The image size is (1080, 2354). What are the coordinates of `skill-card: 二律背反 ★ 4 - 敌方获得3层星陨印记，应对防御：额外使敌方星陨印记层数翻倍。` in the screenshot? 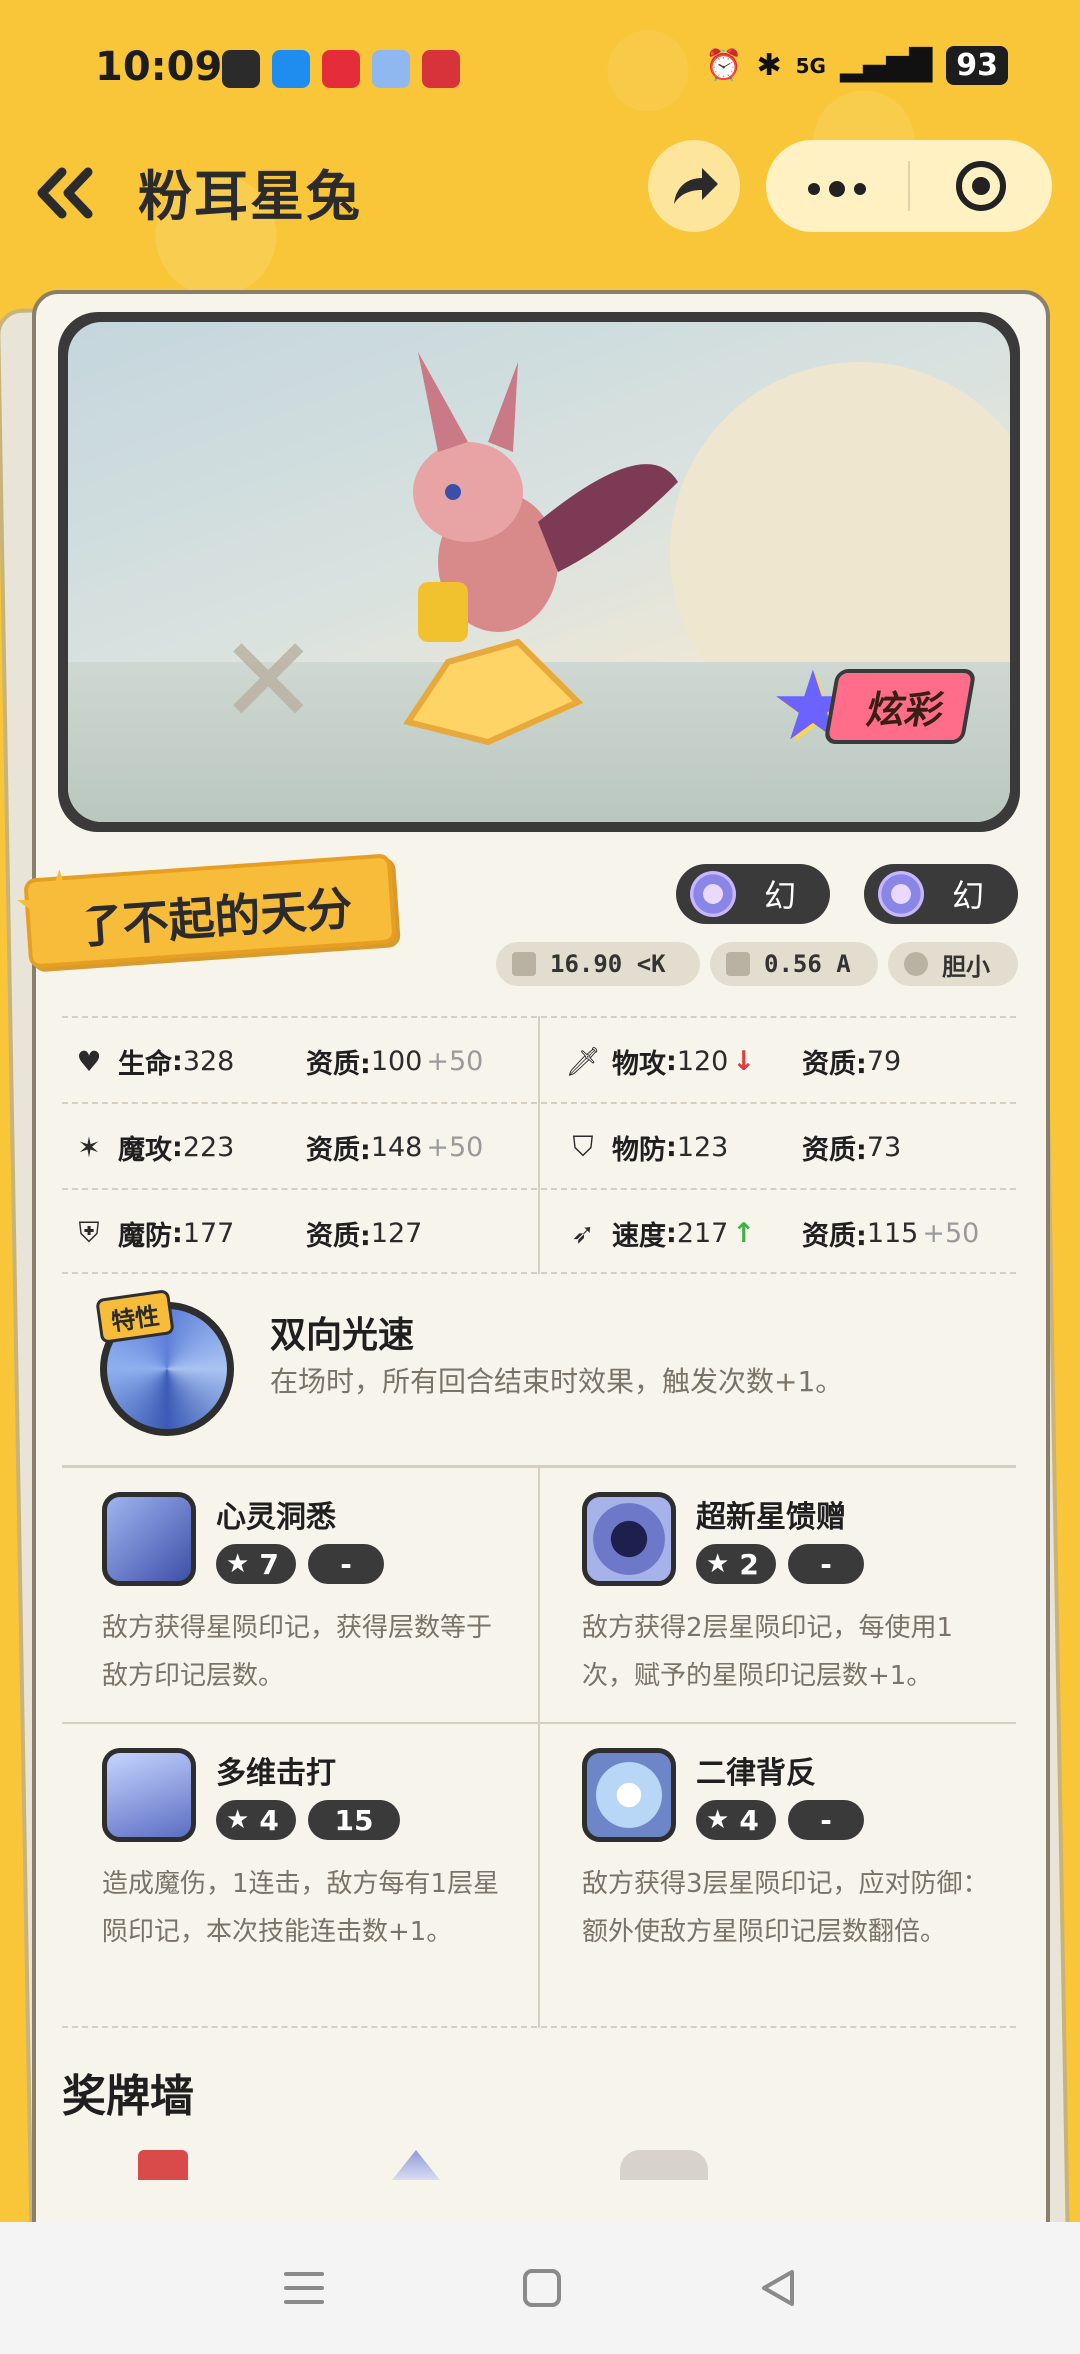 It's located at (777, 1849).